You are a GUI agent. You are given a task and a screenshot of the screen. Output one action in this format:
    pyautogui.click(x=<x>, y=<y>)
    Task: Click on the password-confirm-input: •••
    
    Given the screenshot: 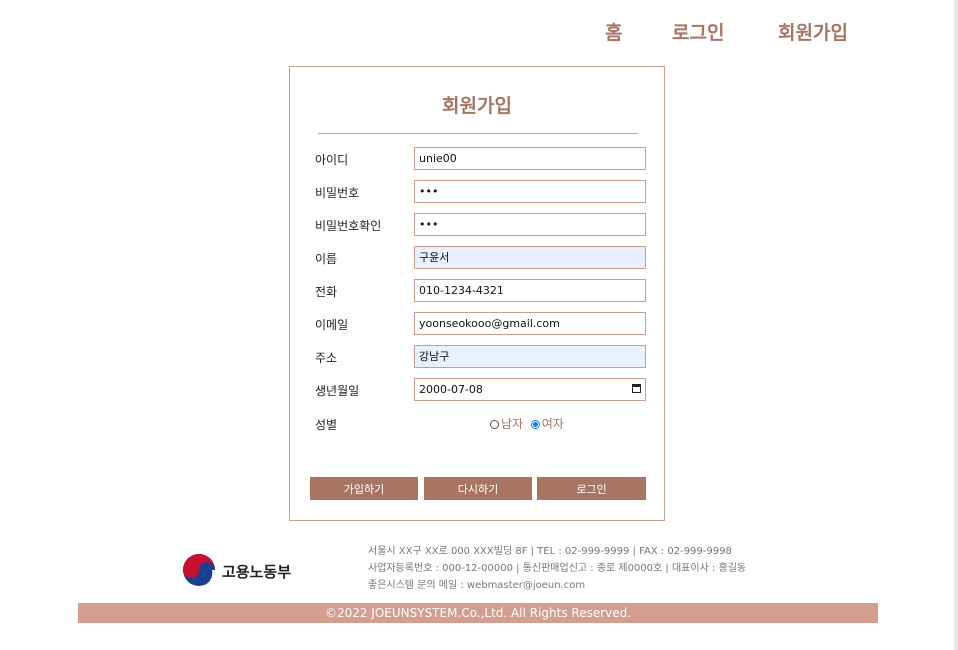 What is the action you would take?
    pyautogui.click(x=530, y=224)
    